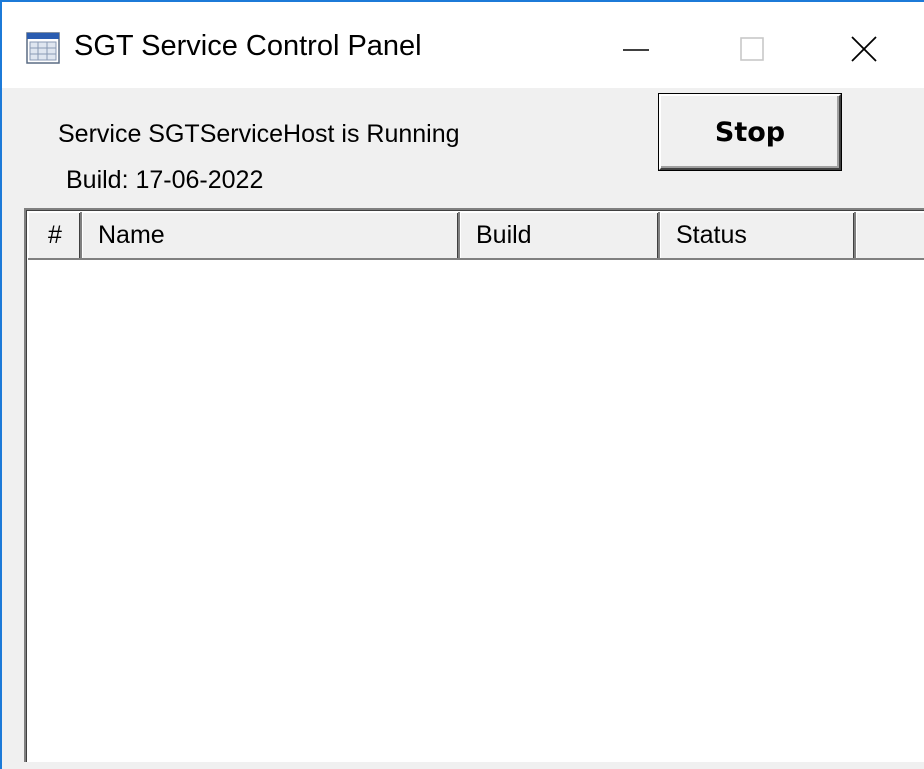 The height and width of the screenshot is (769, 924). Describe the element at coordinates (560, 235) in the screenshot. I see `column-header-build: Build` at that location.